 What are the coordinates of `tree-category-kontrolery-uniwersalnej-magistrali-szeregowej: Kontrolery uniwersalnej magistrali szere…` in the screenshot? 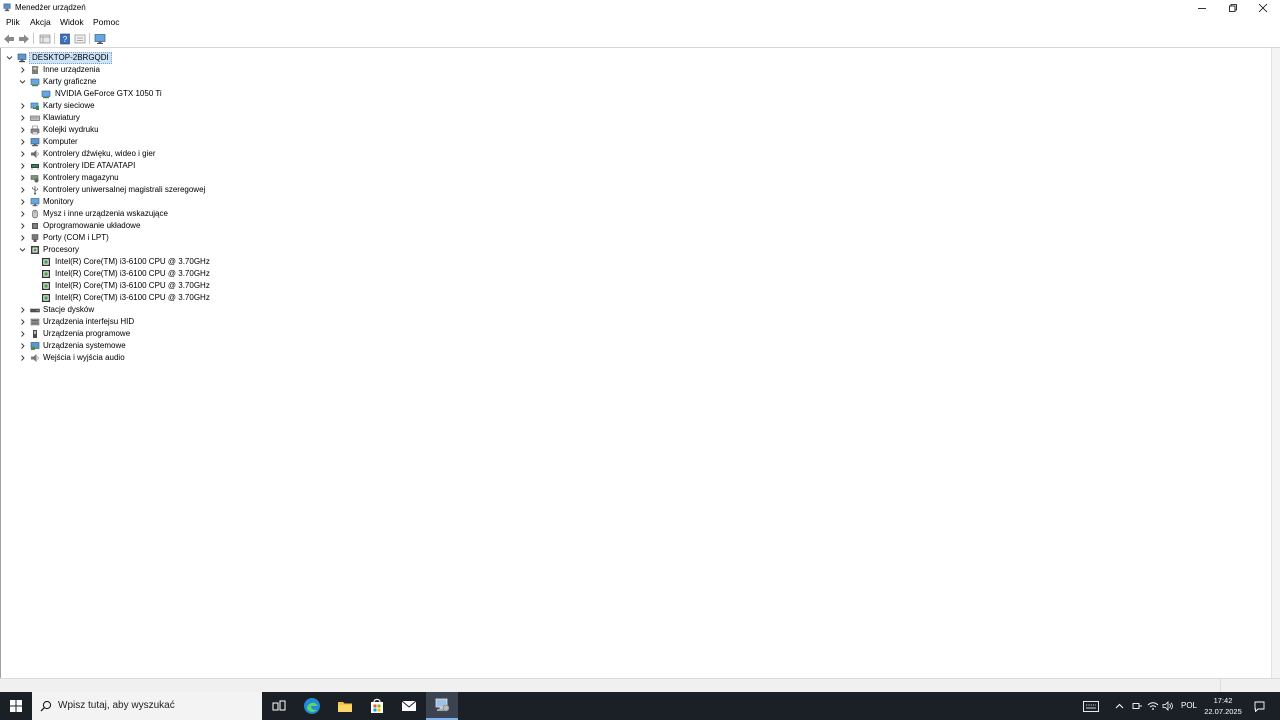 It's located at (148, 190).